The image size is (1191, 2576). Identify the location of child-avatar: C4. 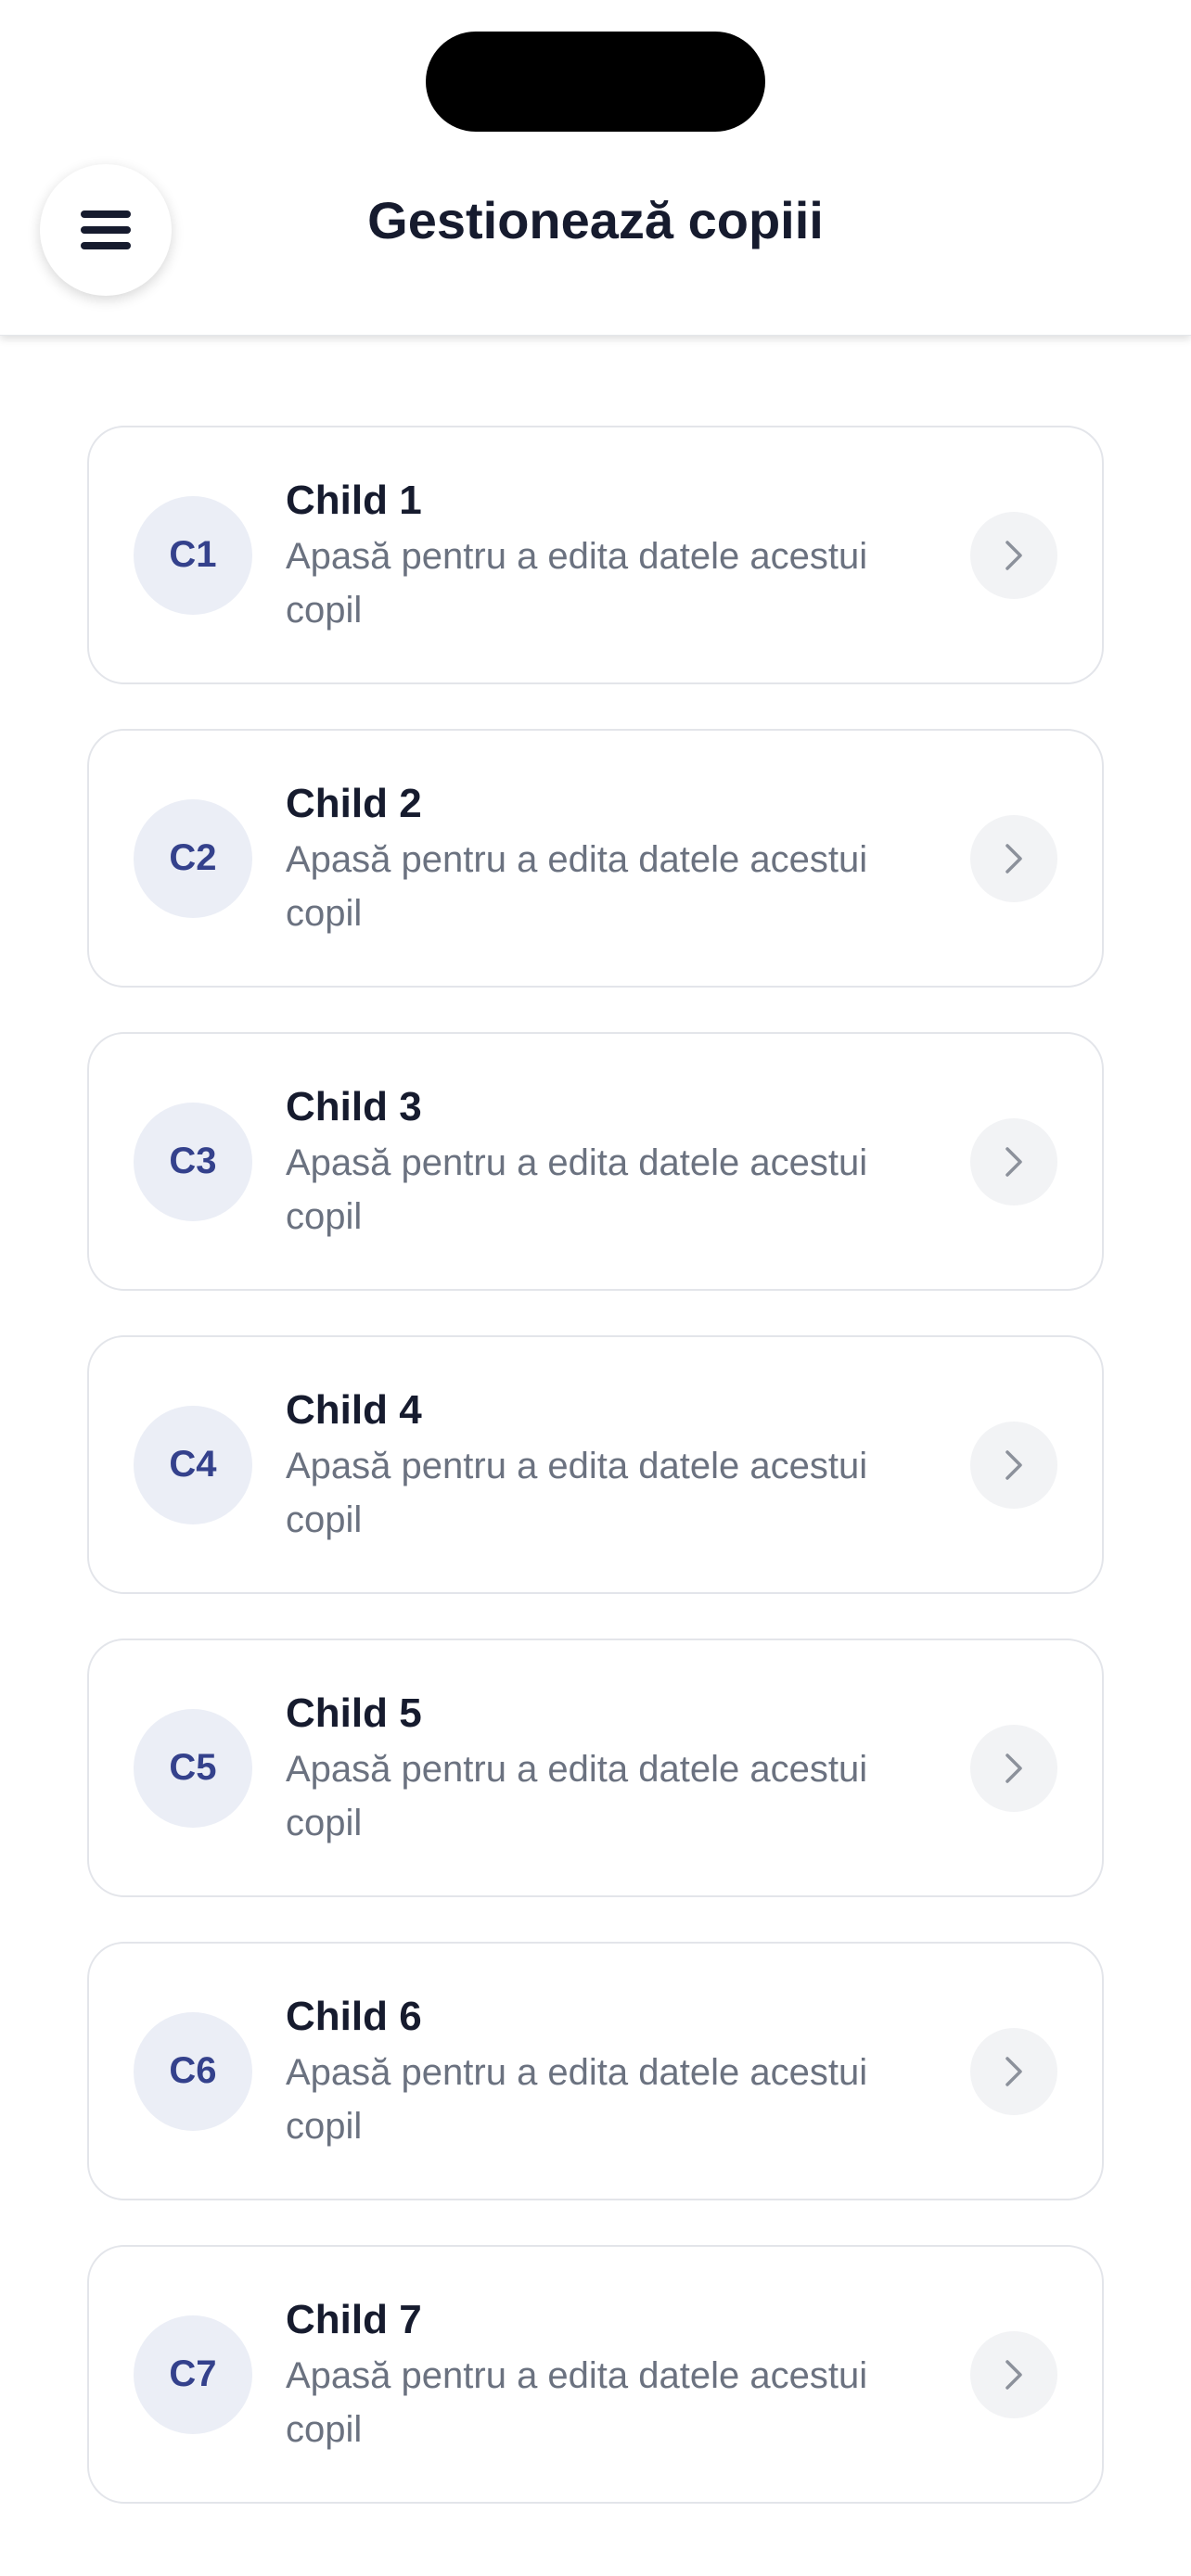
(193, 1464).